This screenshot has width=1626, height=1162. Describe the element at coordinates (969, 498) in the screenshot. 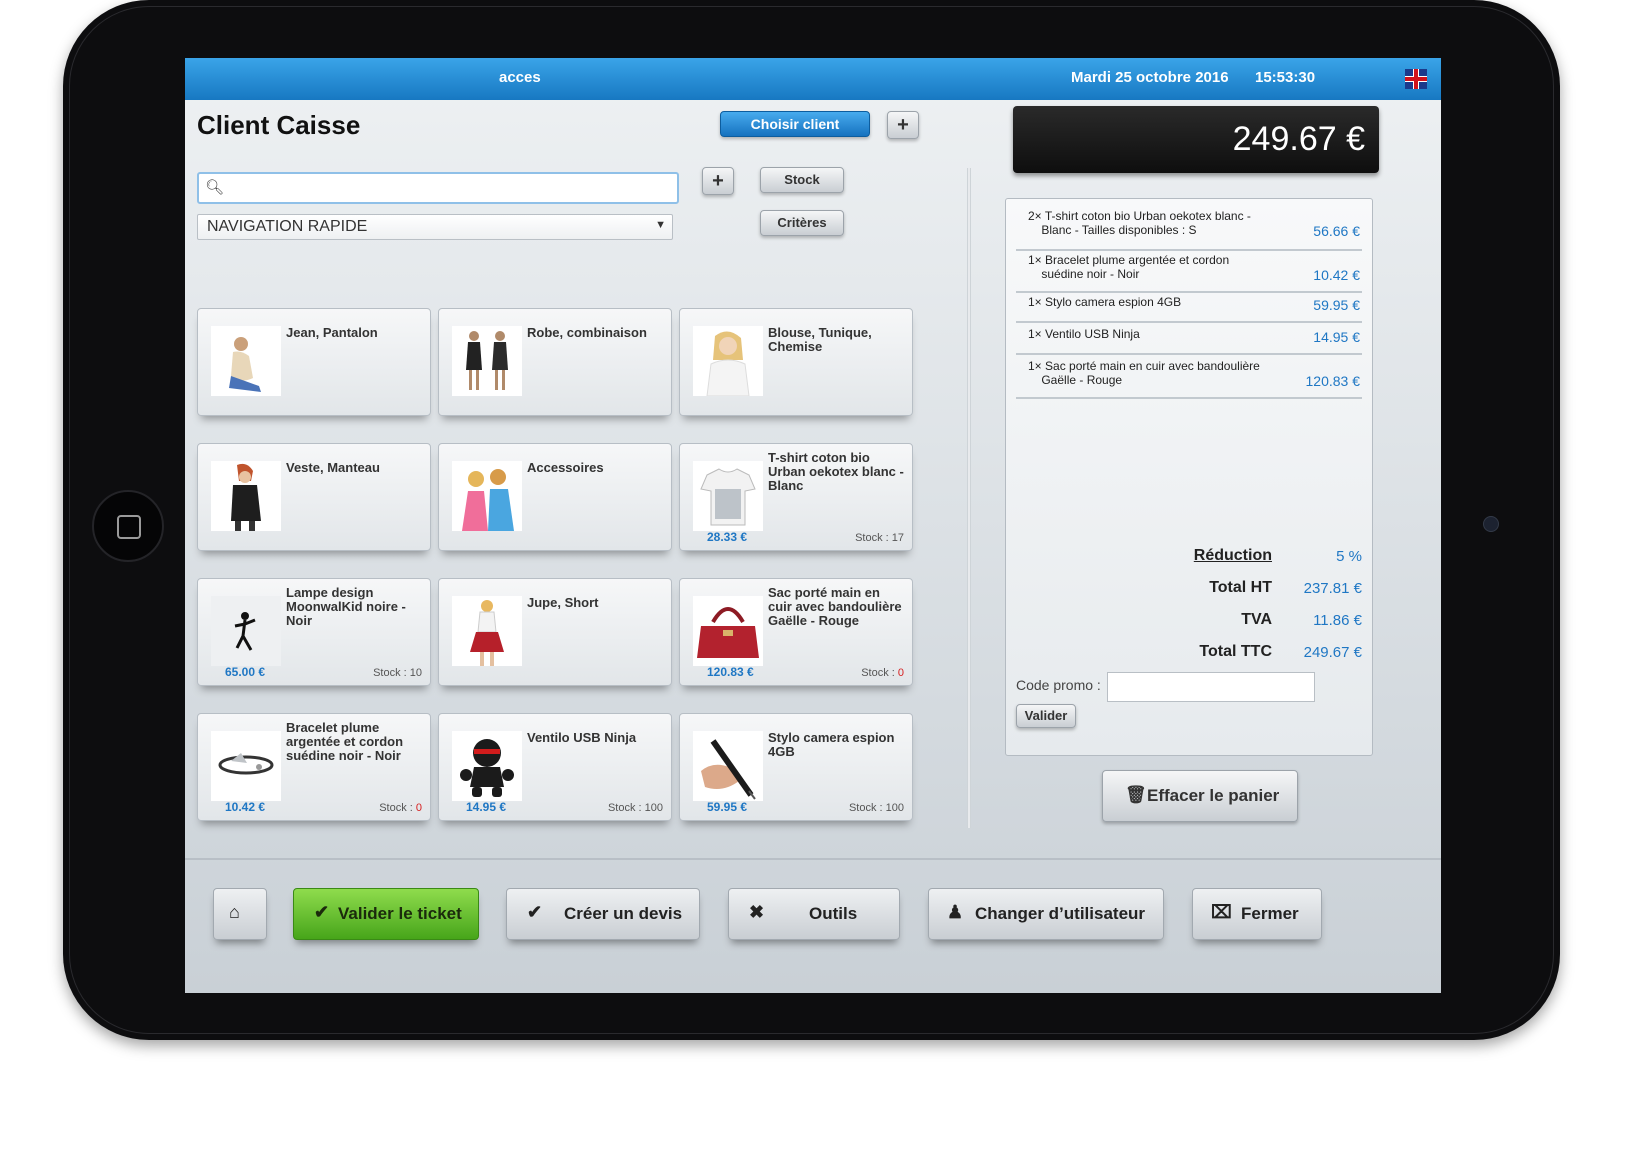

I see `panel-divider` at that location.